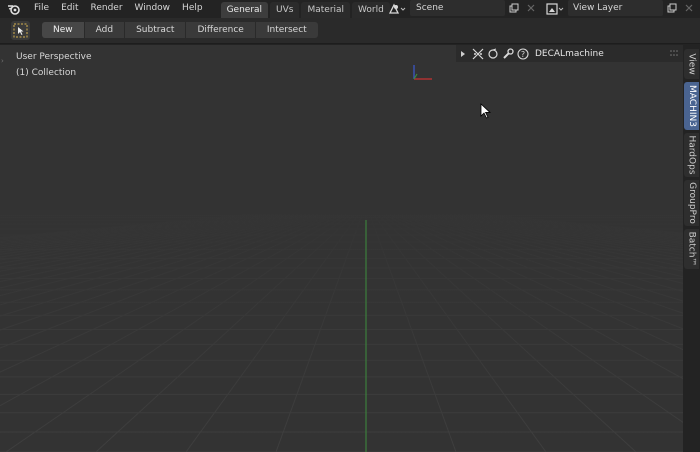  I want to click on decal-reload-icon, so click(493, 54).